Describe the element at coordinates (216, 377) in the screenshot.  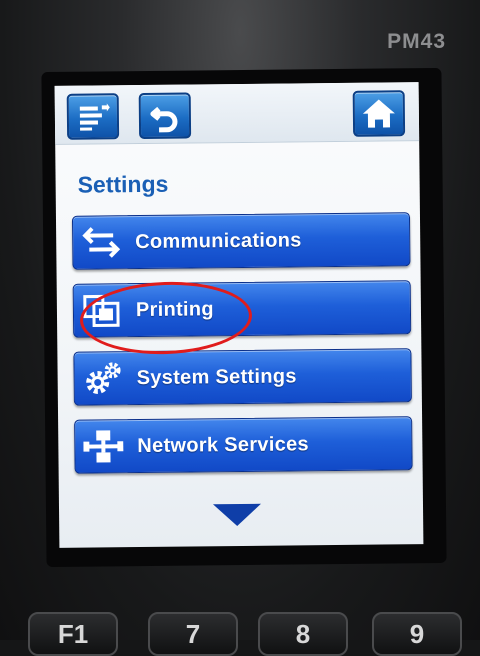
I see `menu-item-label: System Settings` at that location.